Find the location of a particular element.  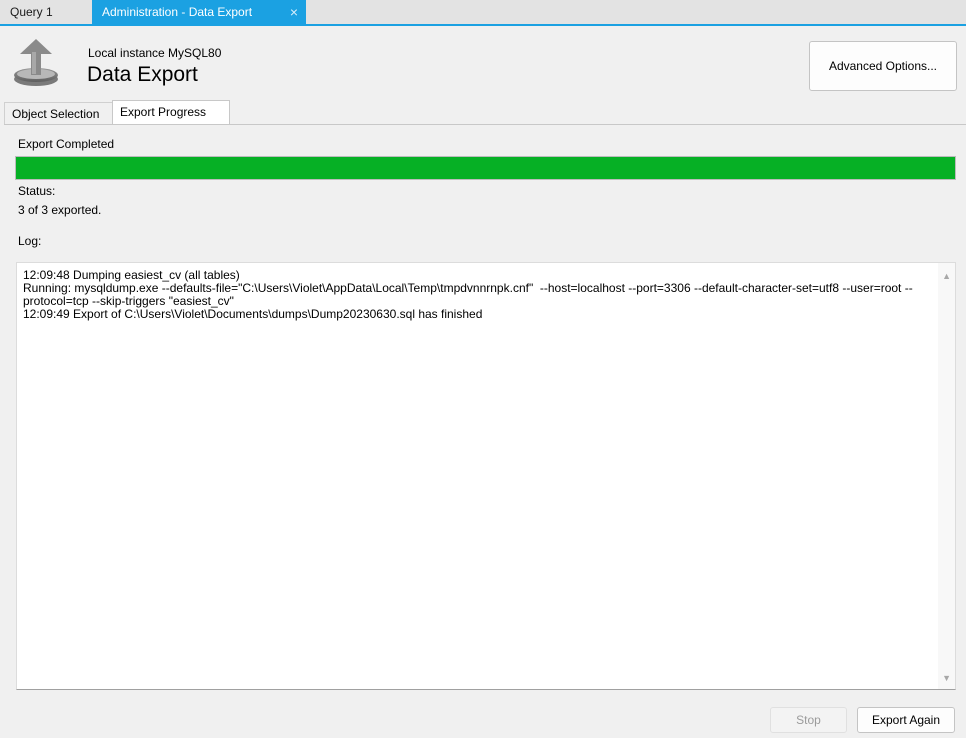

document-tab-strip: Query 1 Administration - Data Export × is located at coordinates (483, 13).